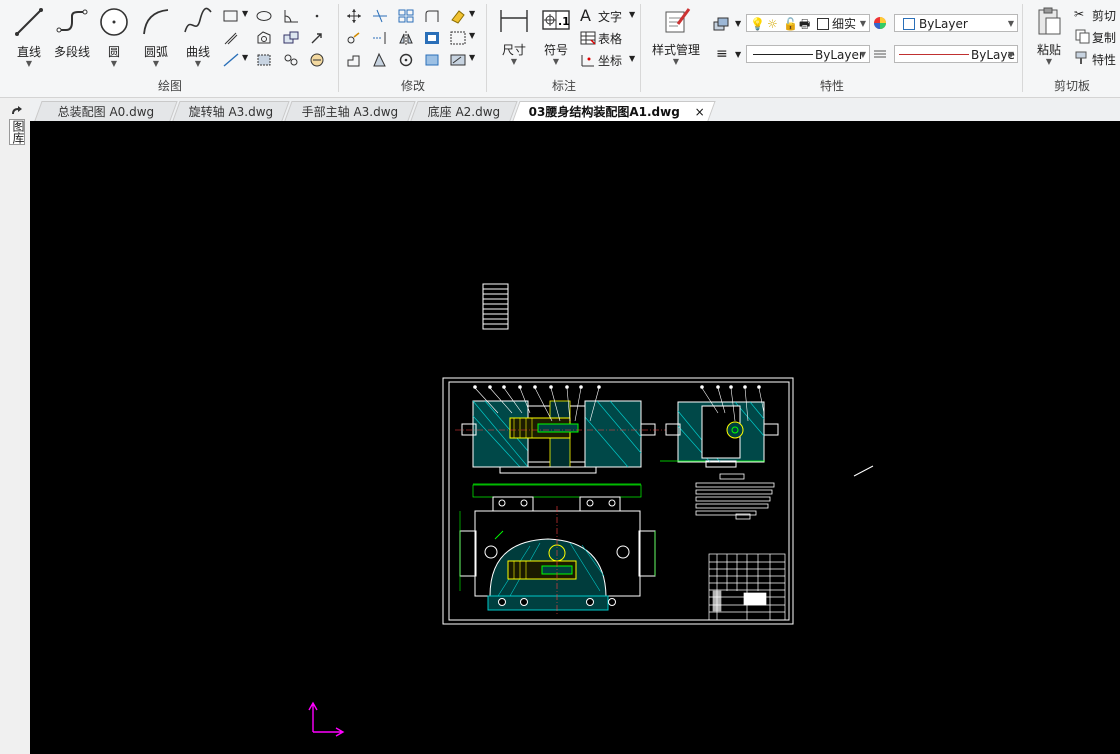  What do you see at coordinates (17, 132) in the screenshot?
I see `library-tab: 图库` at bounding box center [17, 132].